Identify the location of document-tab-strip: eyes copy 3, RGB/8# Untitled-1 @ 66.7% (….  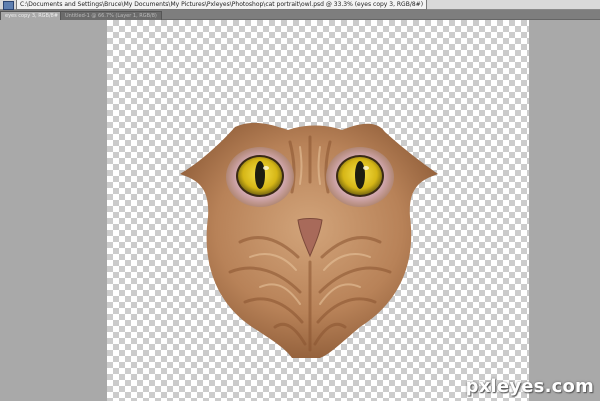
(300, 15).